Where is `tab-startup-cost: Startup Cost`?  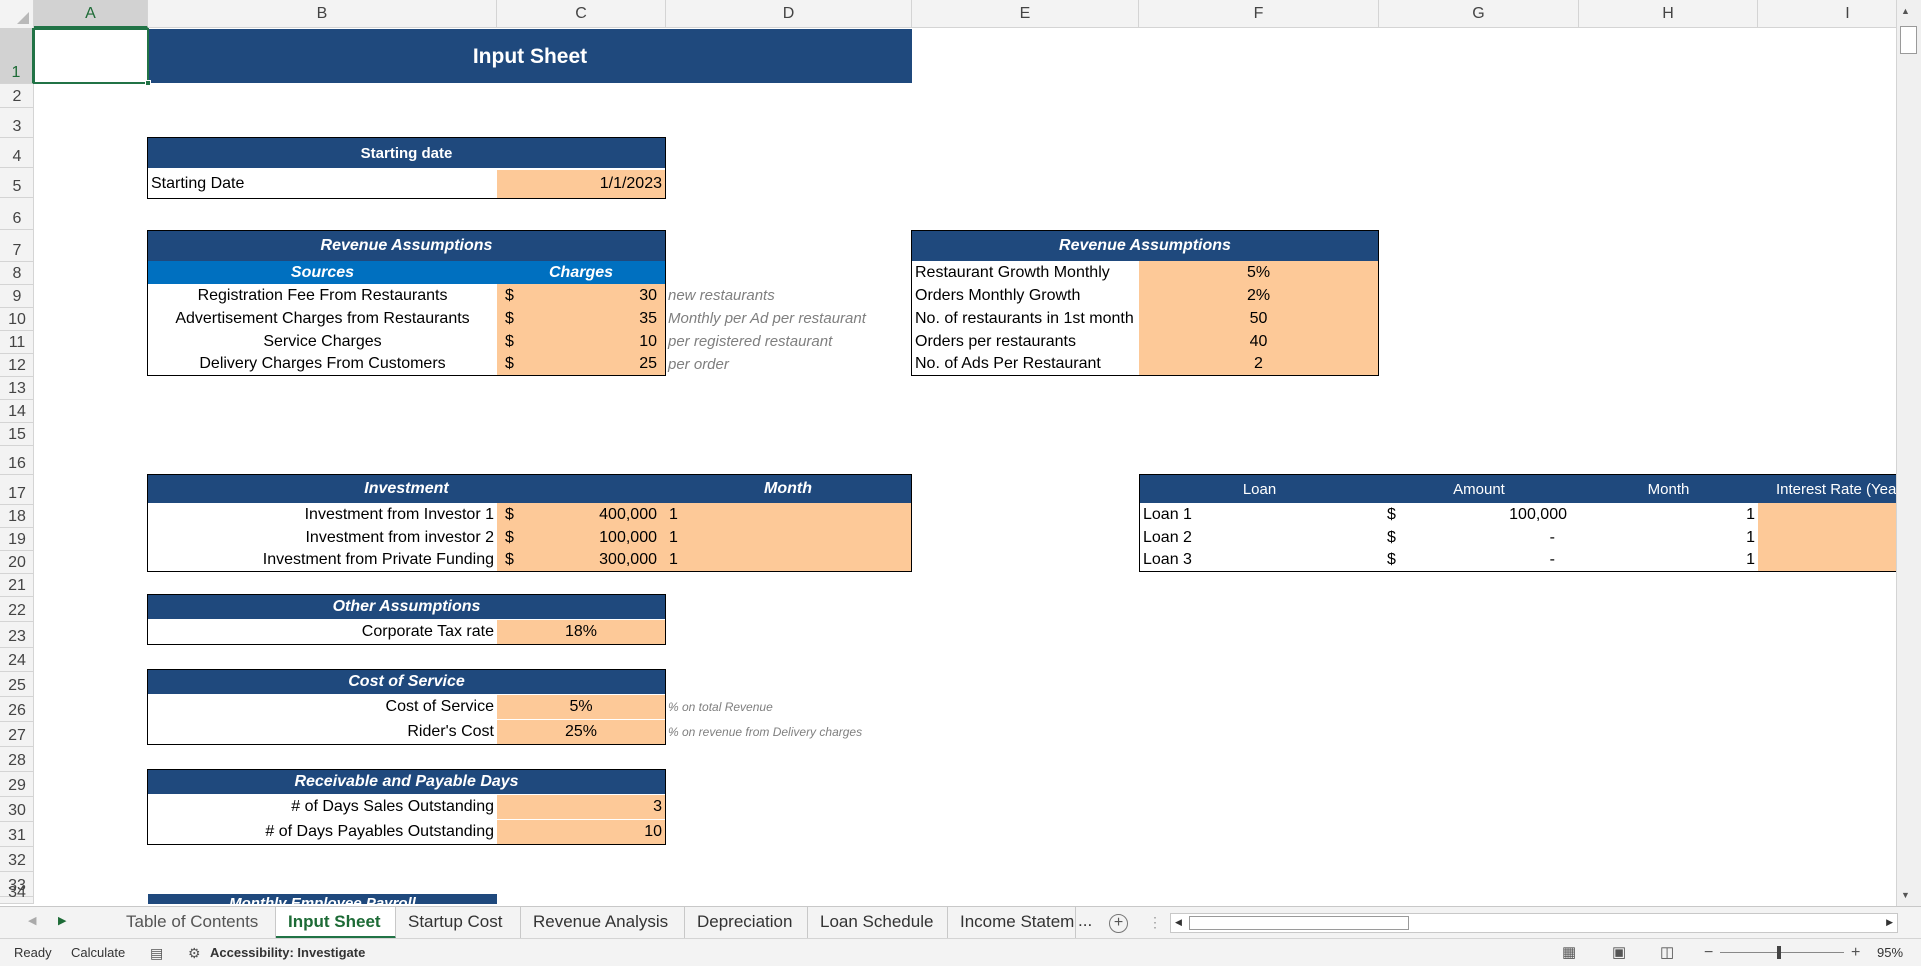
tab-startup-cost: Startup Cost is located at coordinates (458, 923).